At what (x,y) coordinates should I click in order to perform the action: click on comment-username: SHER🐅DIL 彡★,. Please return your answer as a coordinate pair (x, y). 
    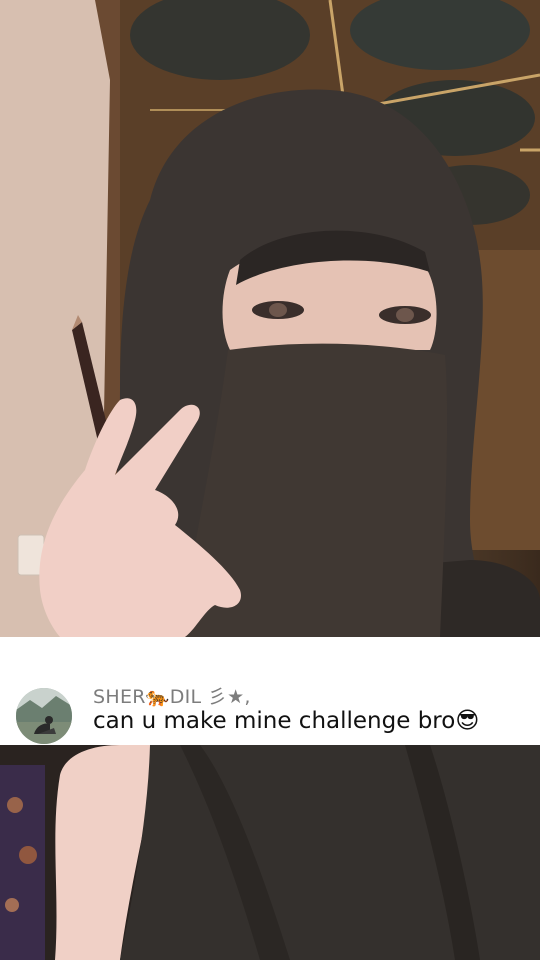
    Looking at the image, I should click on (172, 695).